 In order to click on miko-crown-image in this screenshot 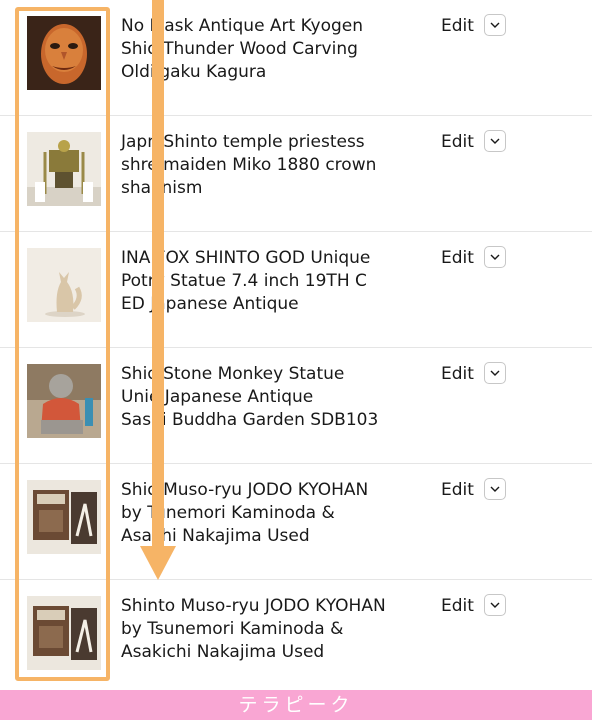, I will do `click(64, 169)`.